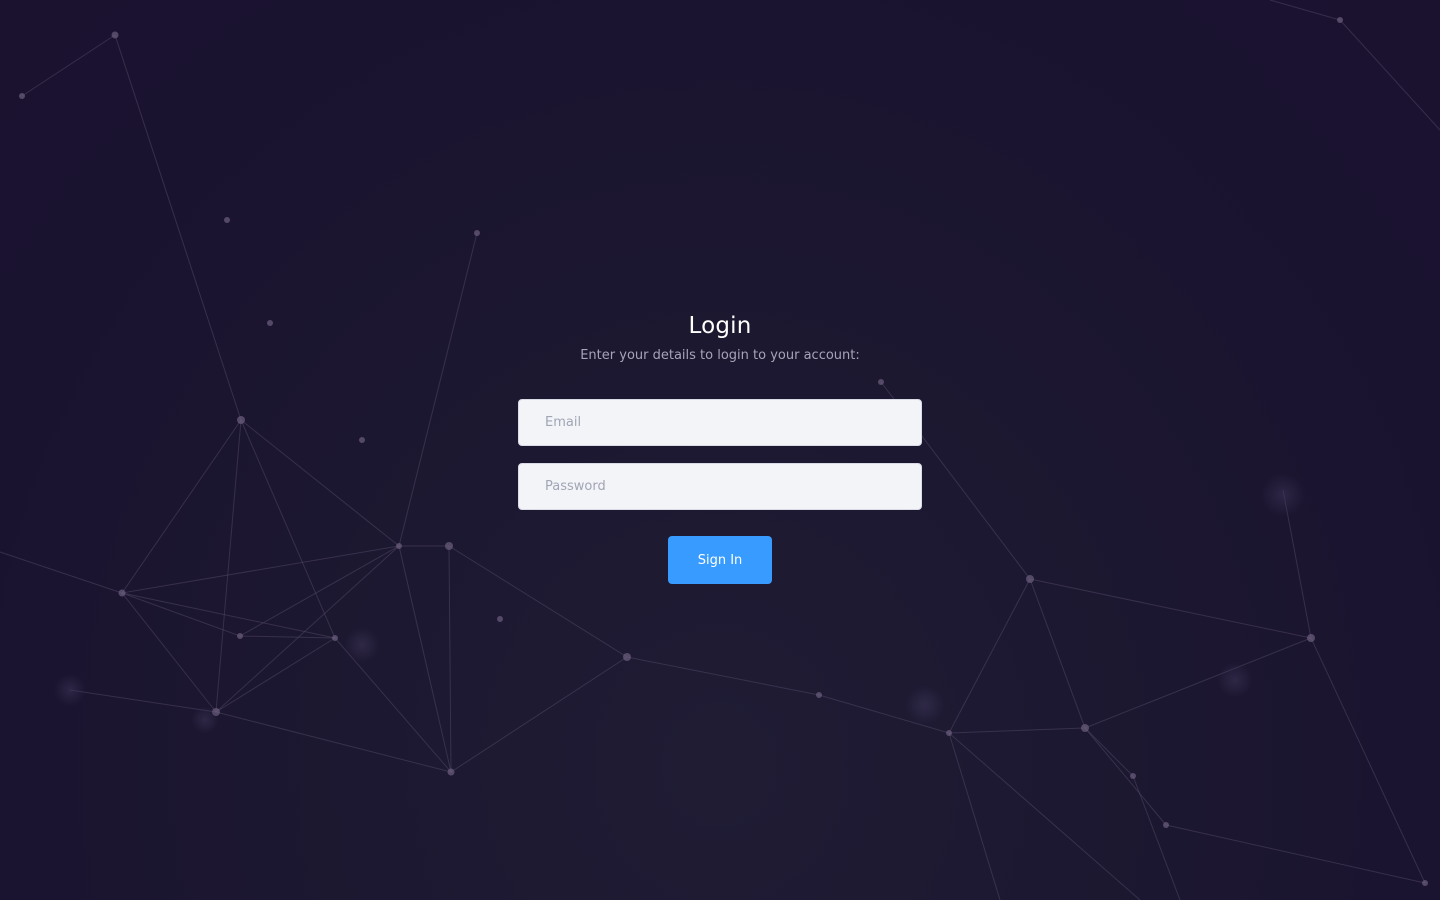  I want to click on password-input, so click(720, 486).